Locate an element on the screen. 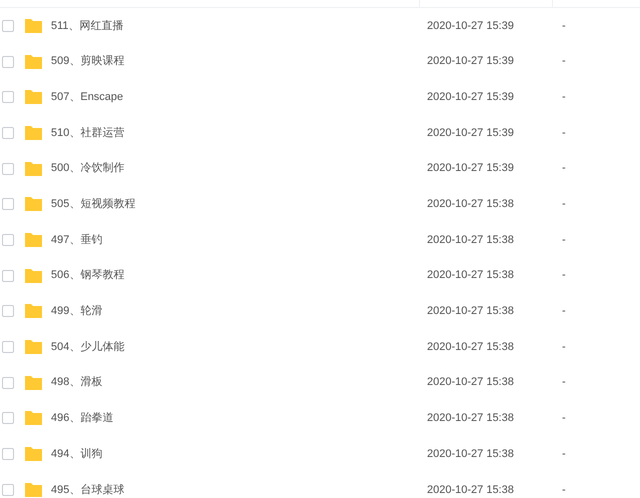  file-name: 500、冷饮制作 is located at coordinates (87, 168).